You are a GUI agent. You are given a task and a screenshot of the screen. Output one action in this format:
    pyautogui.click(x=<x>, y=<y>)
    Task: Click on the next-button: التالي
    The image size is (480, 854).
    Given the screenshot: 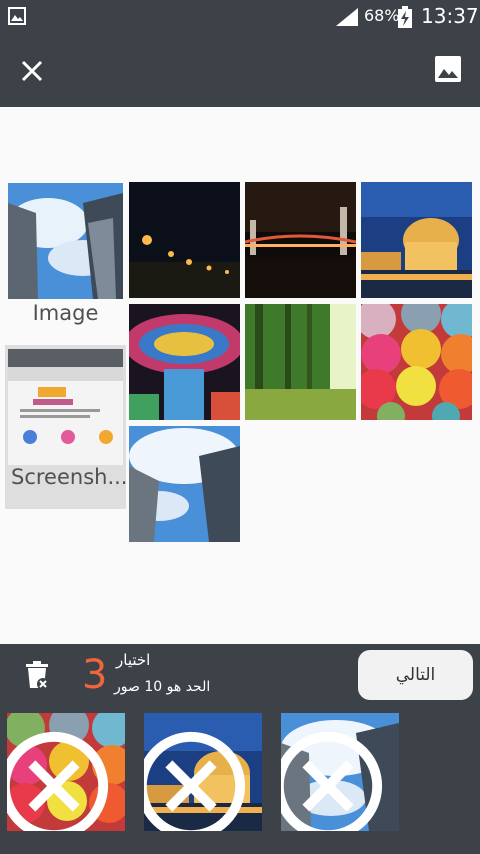 What is the action you would take?
    pyautogui.click(x=415, y=675)
    